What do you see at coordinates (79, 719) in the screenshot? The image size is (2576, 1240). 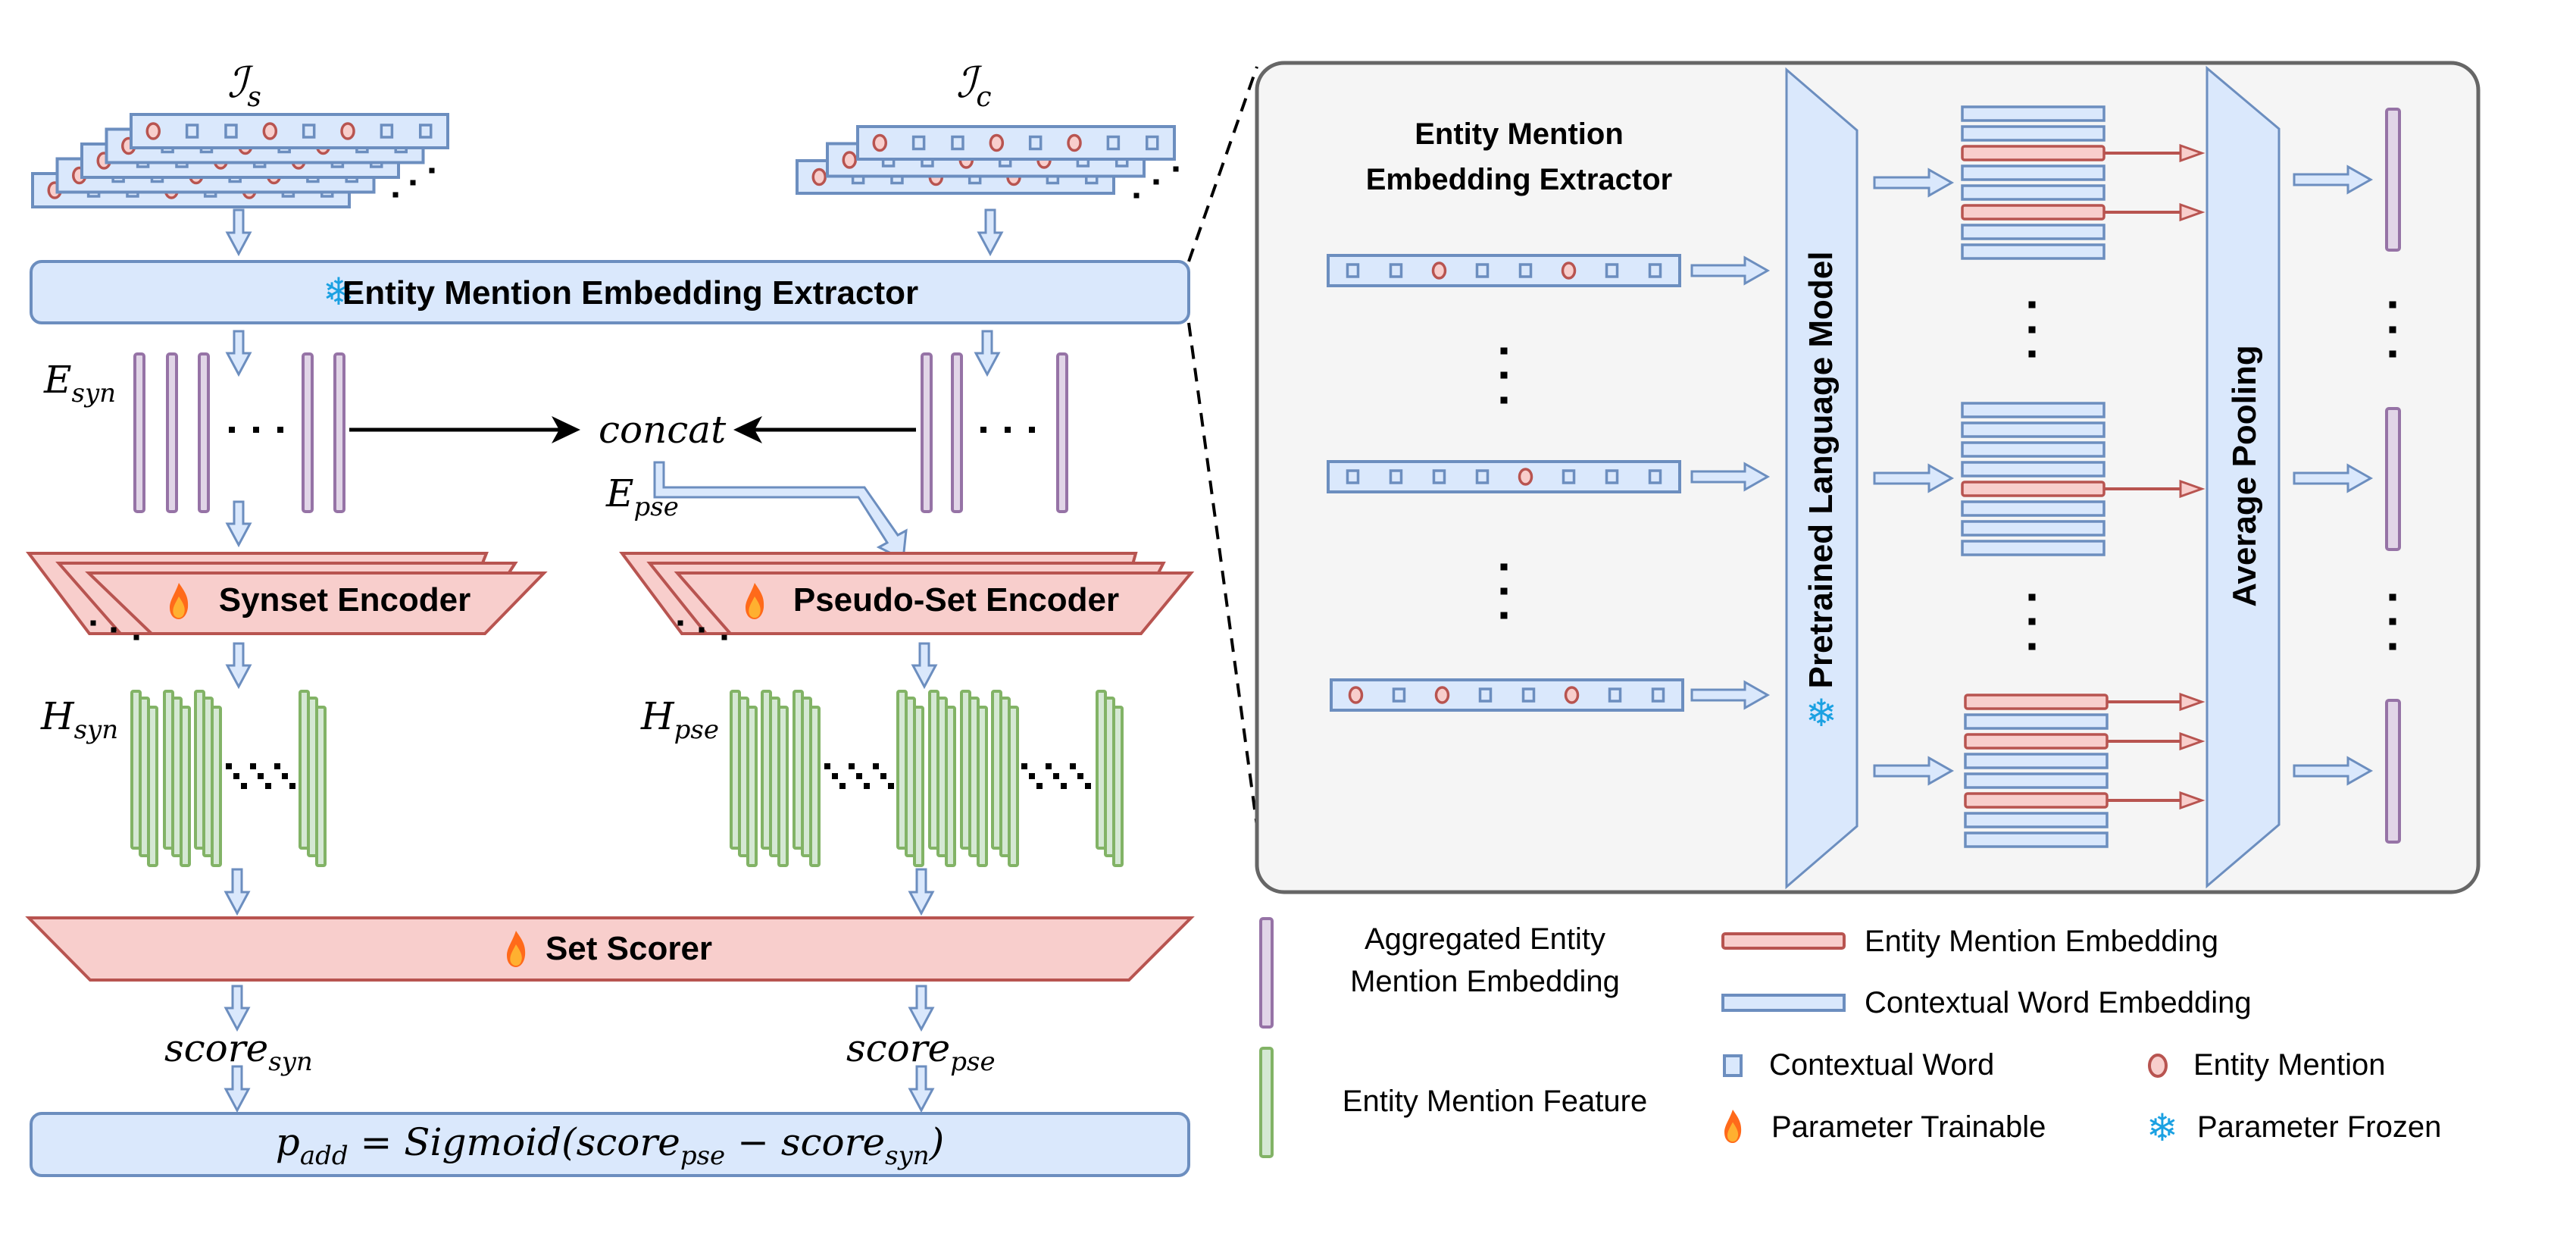 I see `h-syn-label: Hsyn` at bounding box center [79, 719].